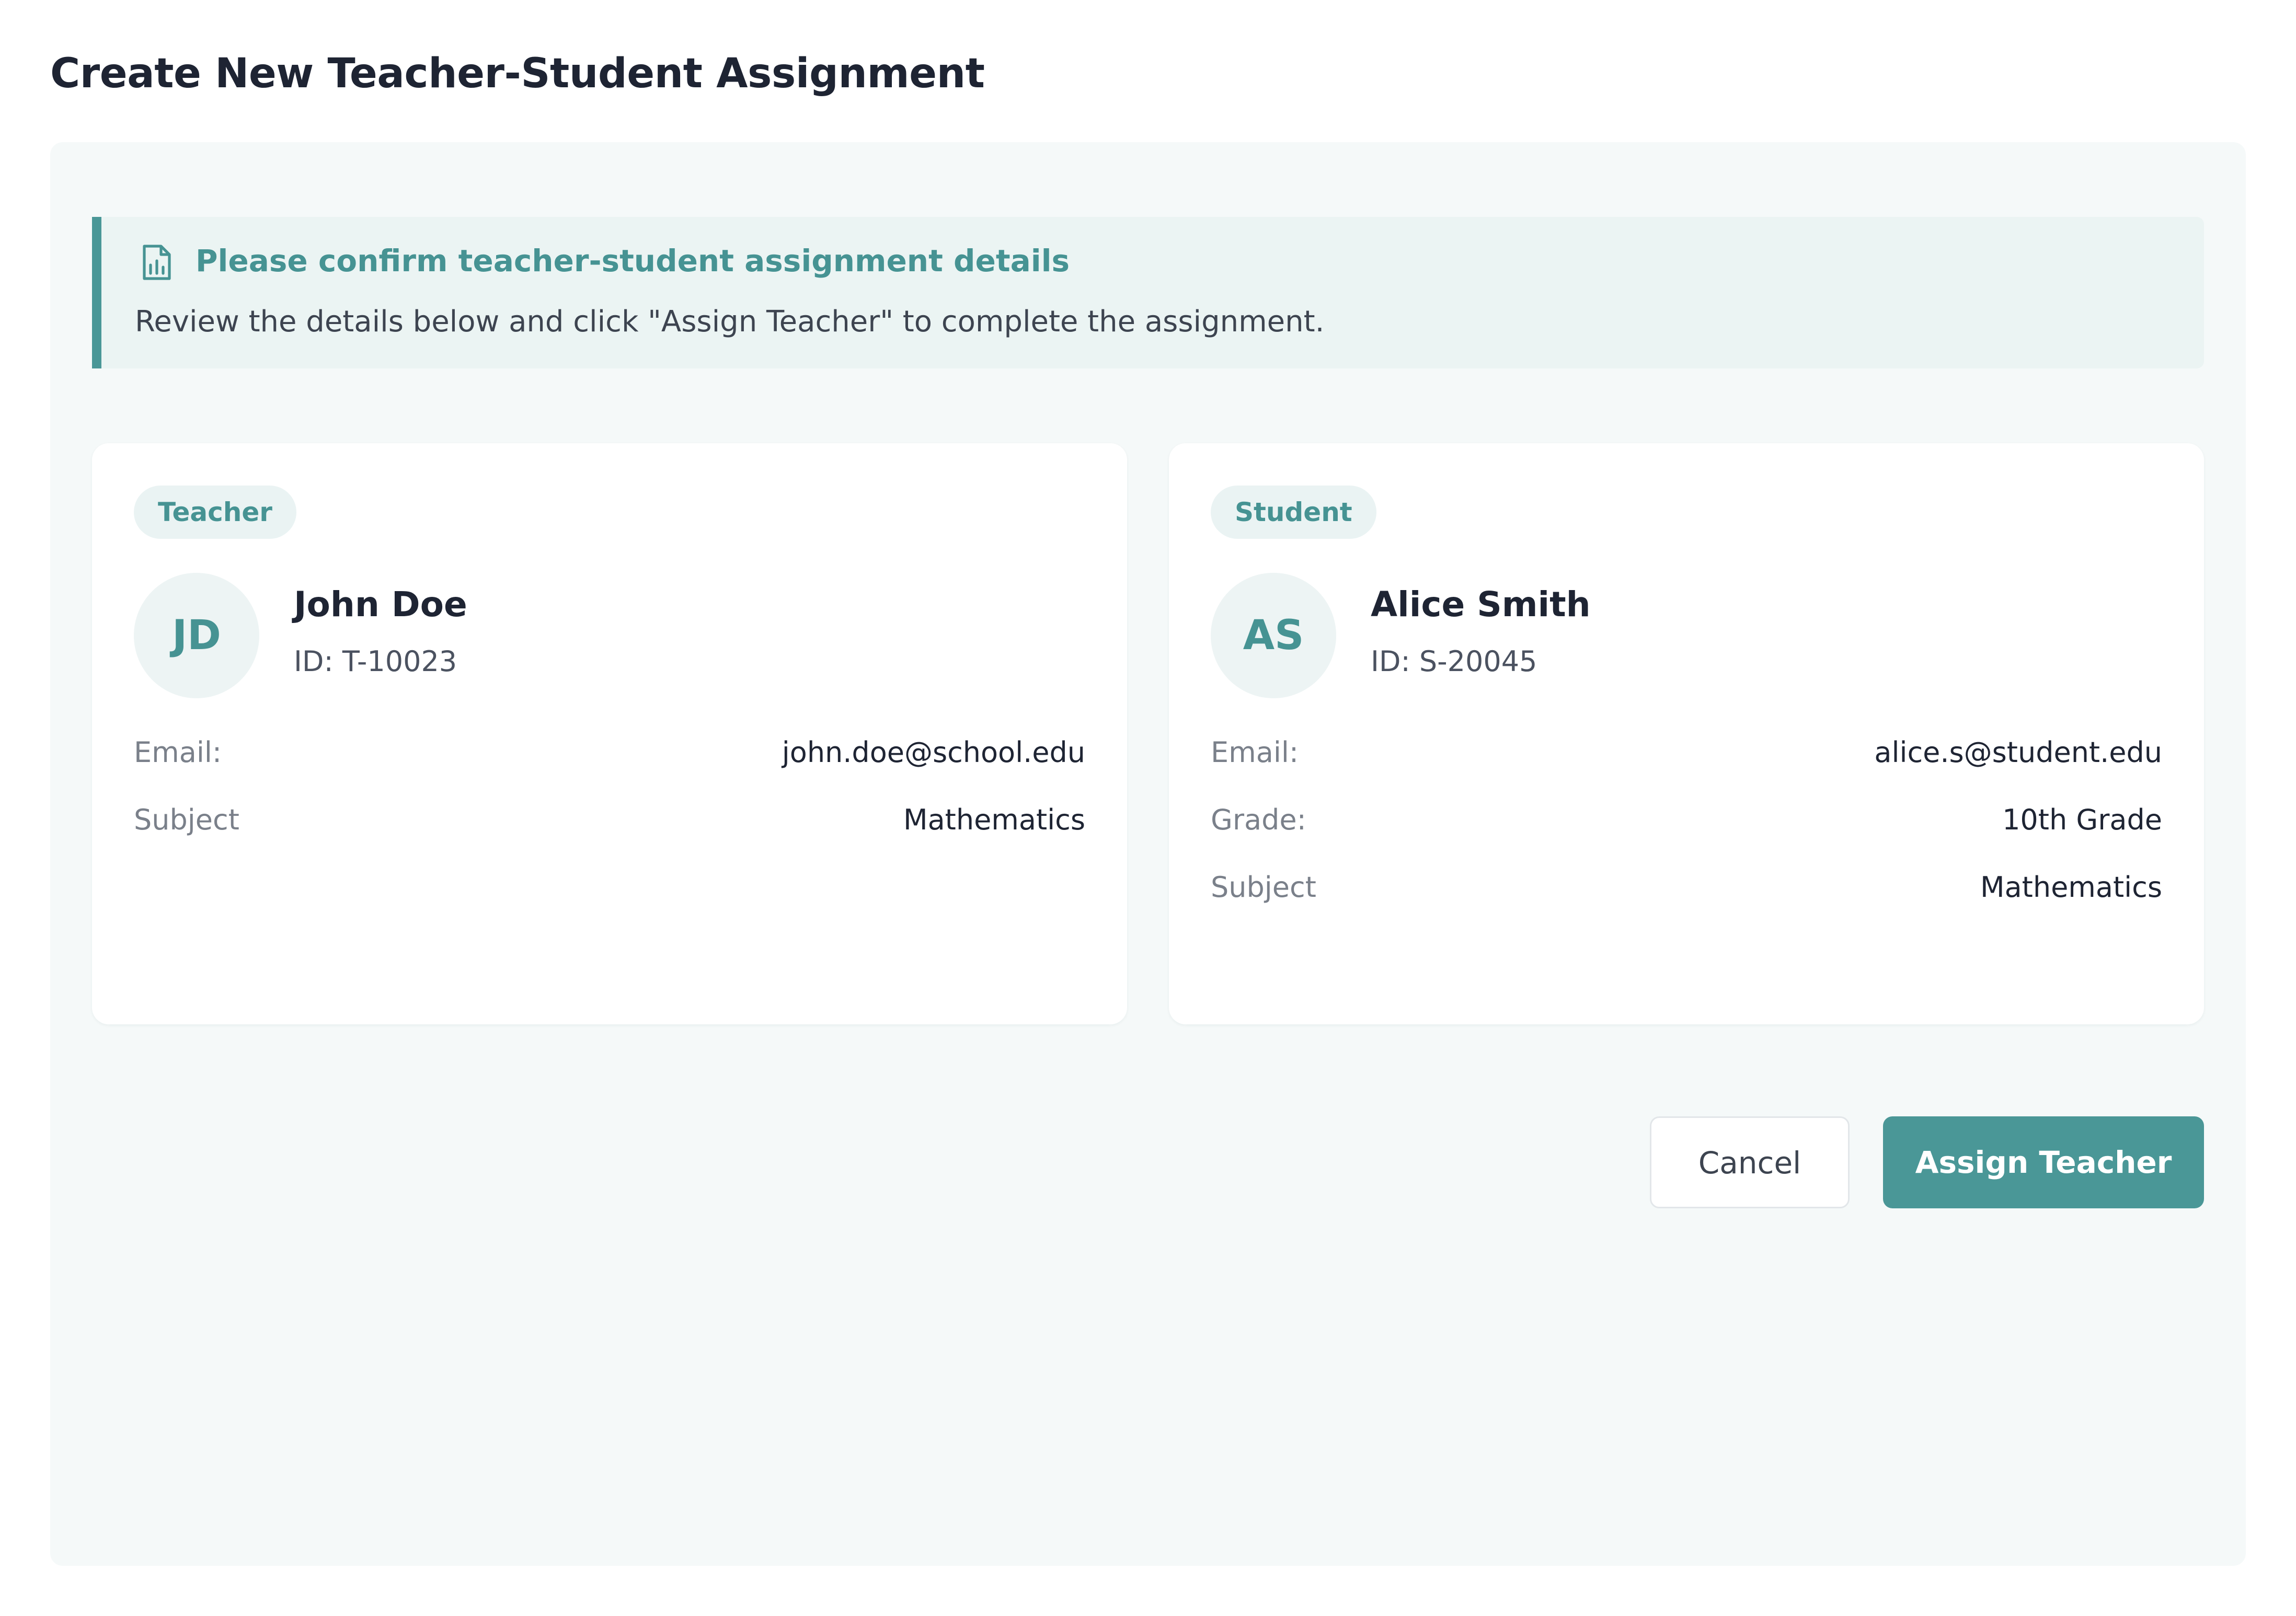 The image size is (2296, 1616). I want to click on student-badge: Student, so click(1293, 512).